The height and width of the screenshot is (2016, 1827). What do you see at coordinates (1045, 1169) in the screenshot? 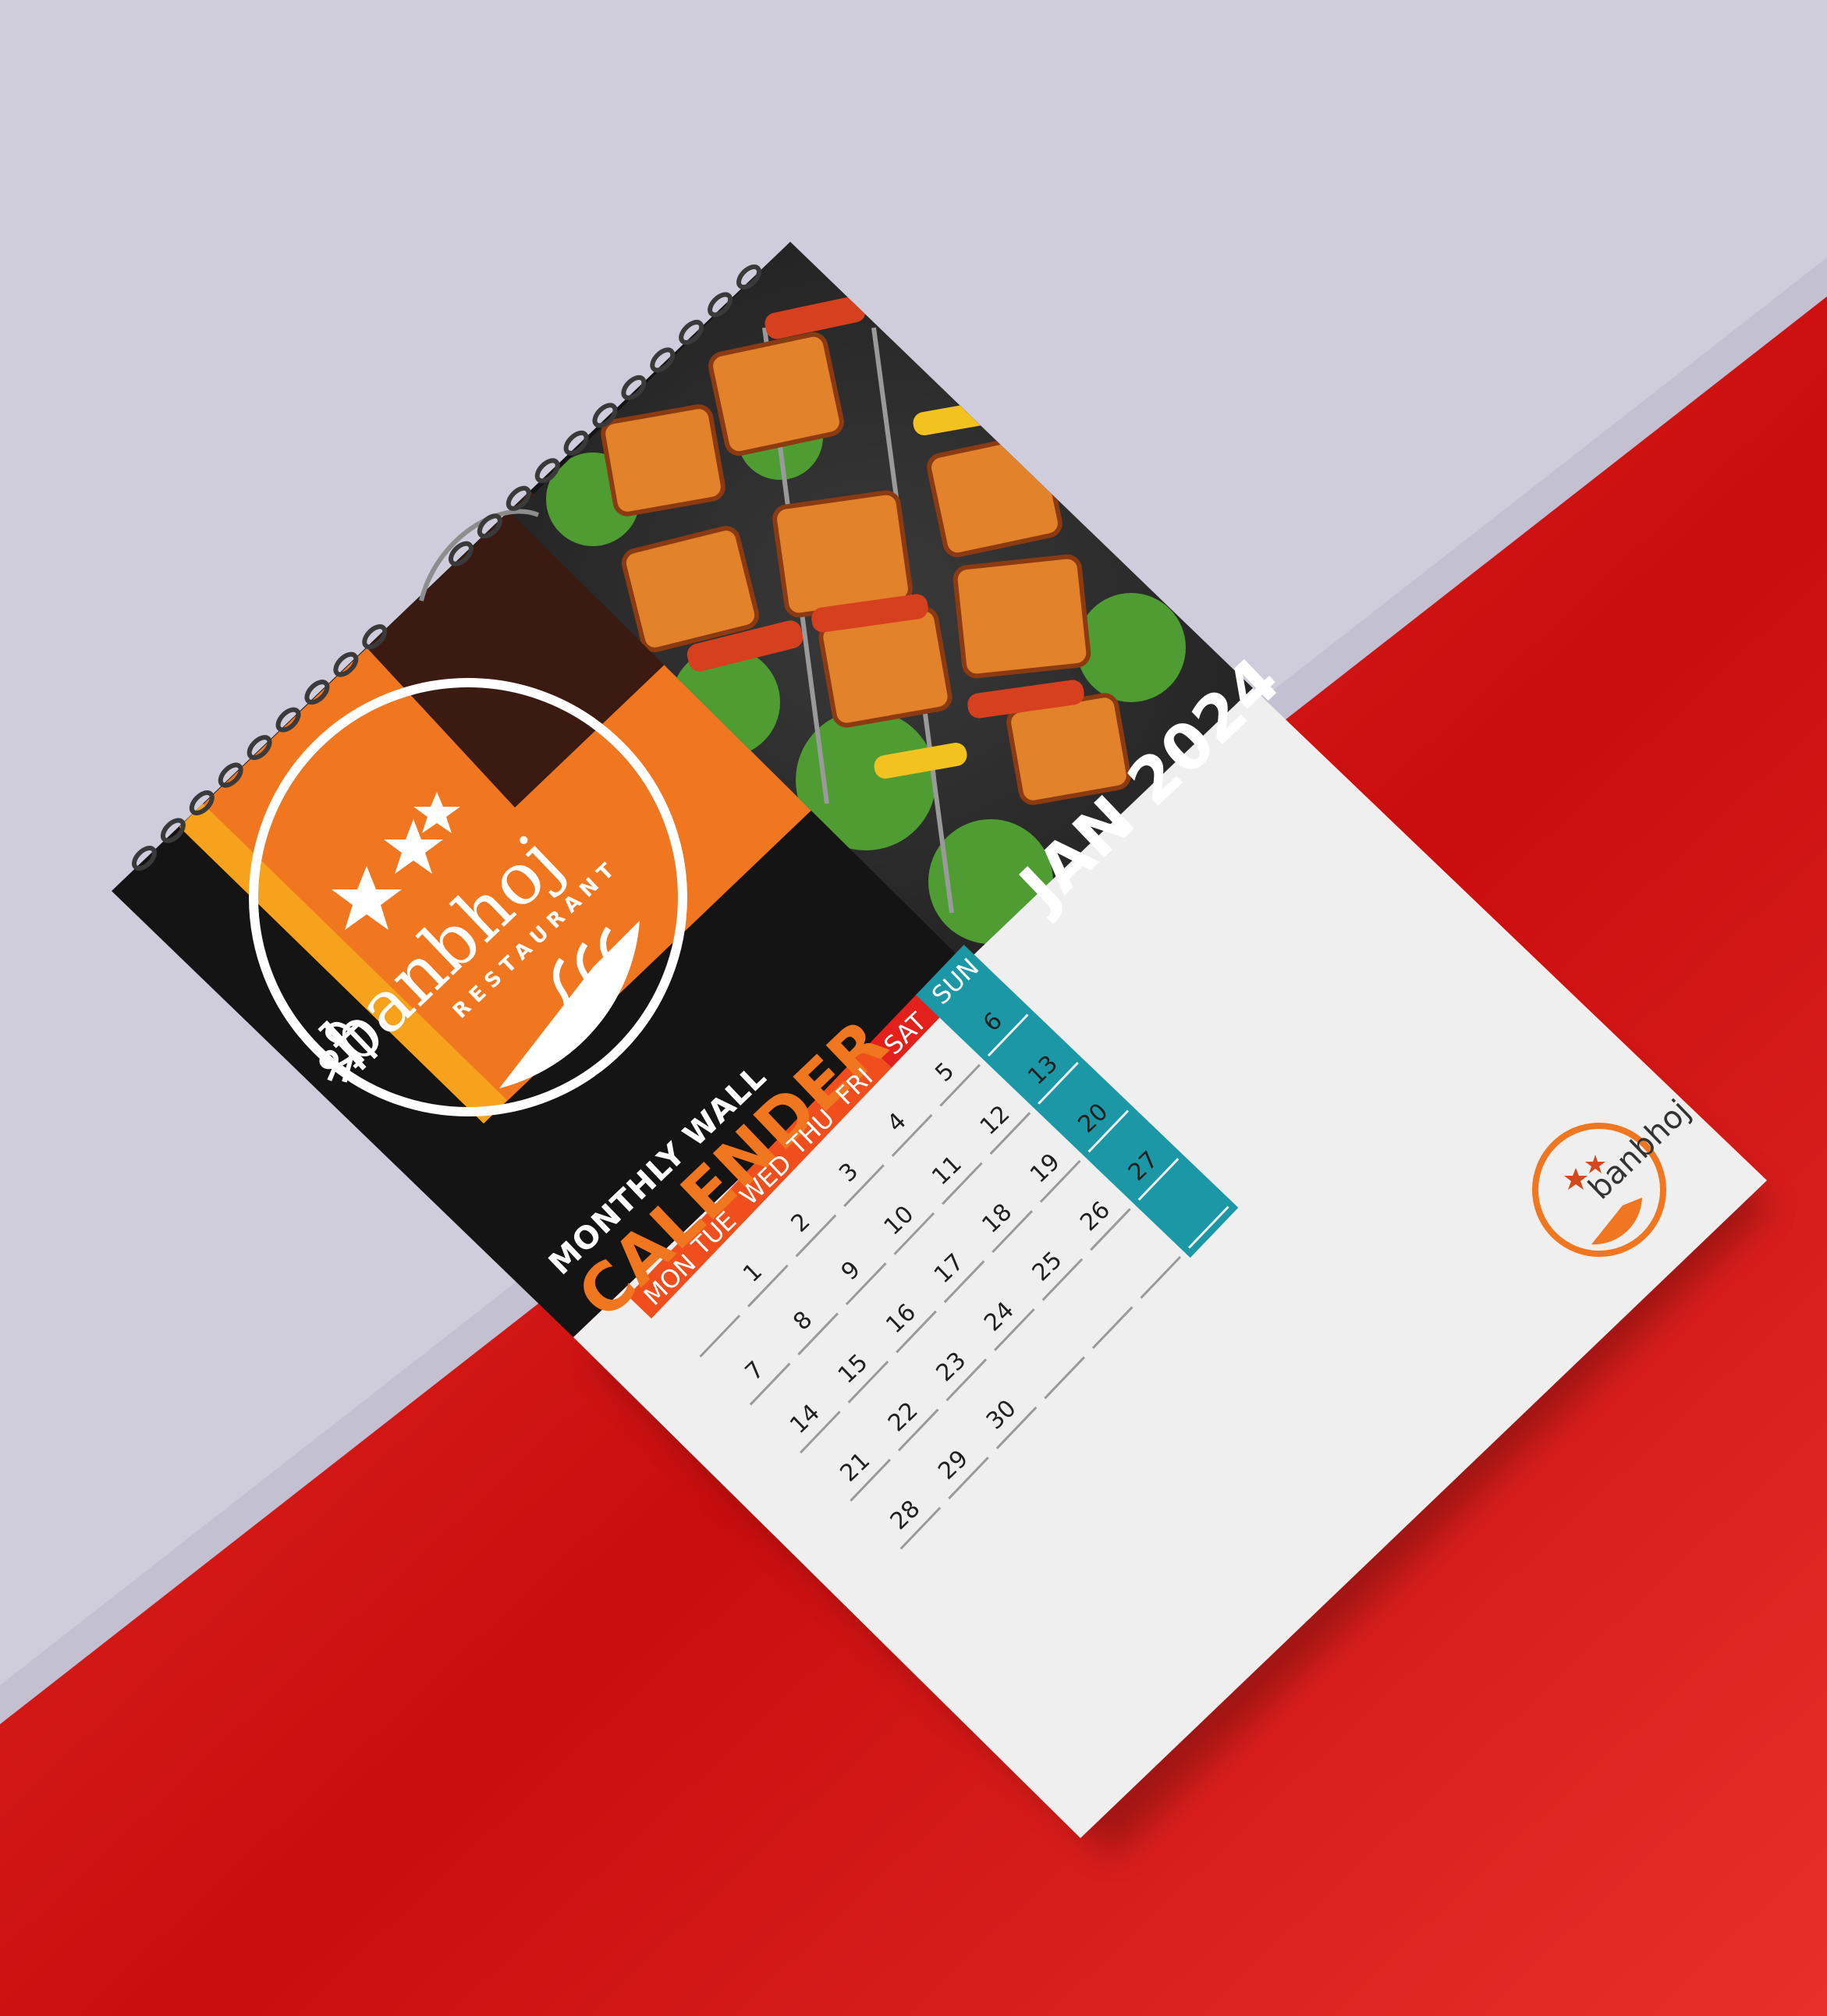
I see `date-number: 19` at bounding box center [1045, 1169].